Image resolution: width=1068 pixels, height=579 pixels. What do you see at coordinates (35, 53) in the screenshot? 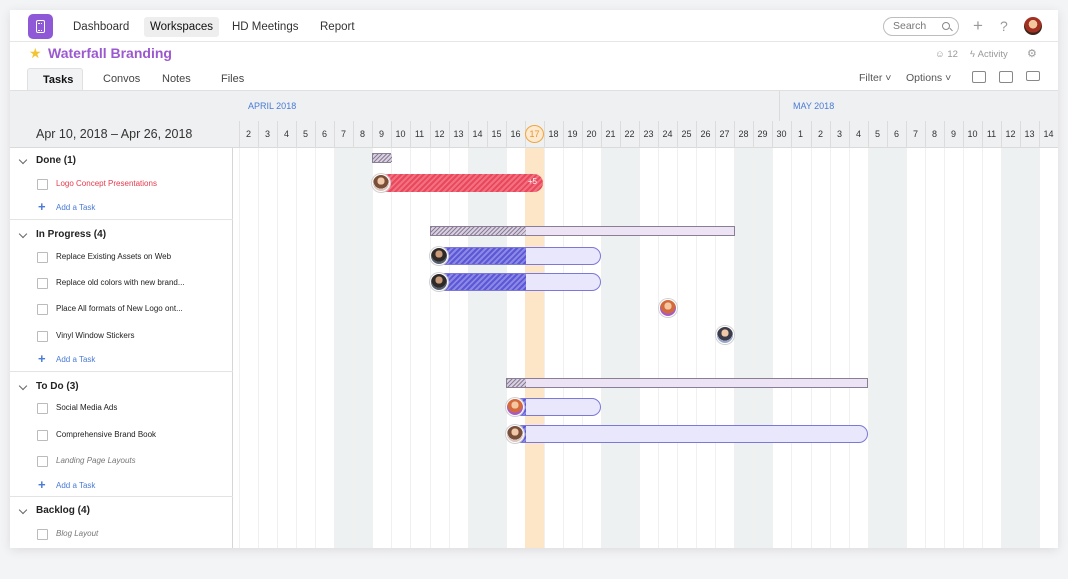
I see `star-icon: ★` at bounding box center [35, 53].